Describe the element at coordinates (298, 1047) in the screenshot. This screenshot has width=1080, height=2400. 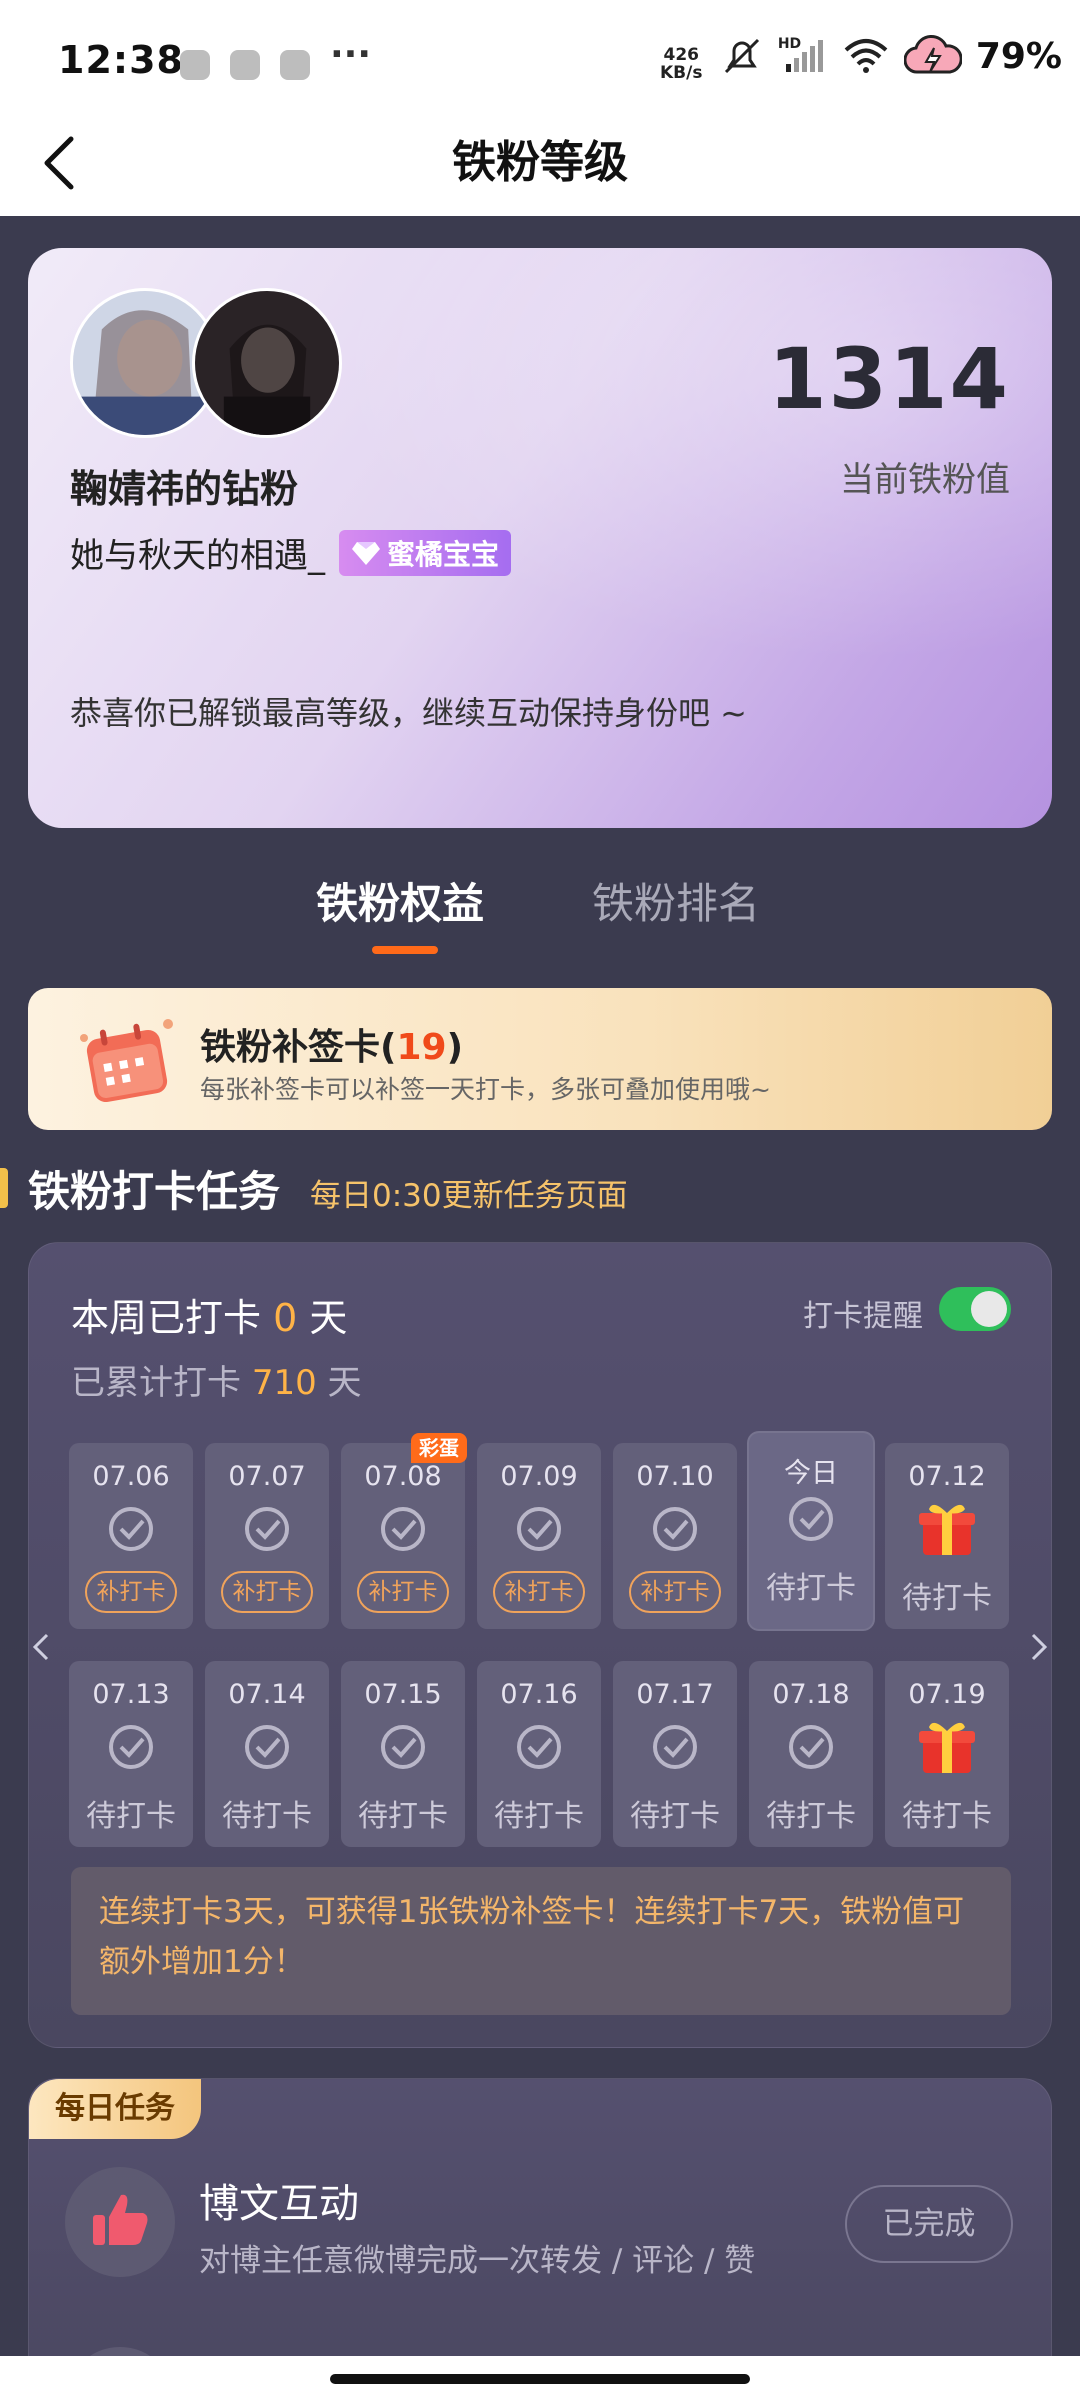
I see `makeup-card-title-prefix: 铁粉补签卡(` at that location.